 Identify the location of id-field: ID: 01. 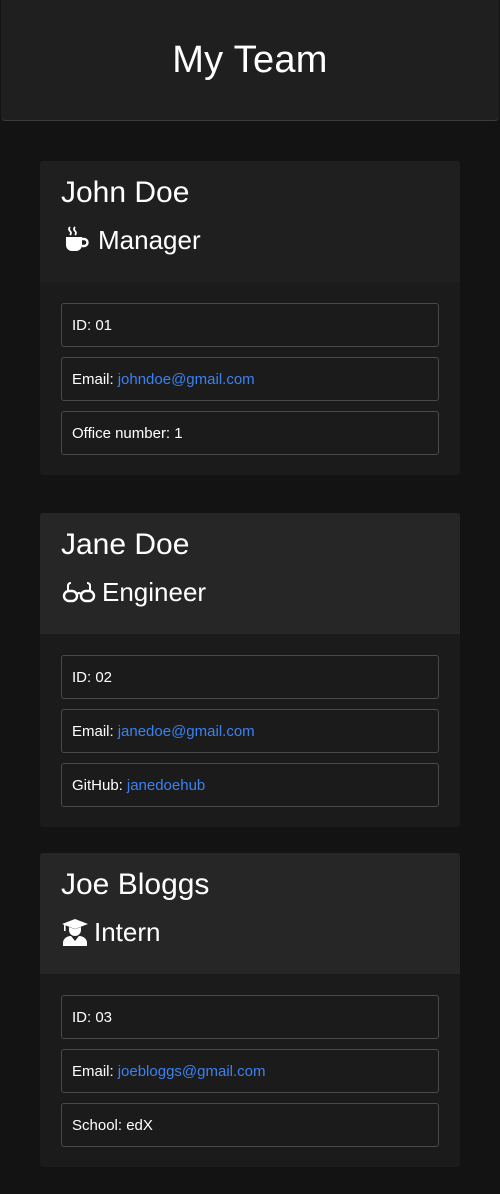
(250, 325).